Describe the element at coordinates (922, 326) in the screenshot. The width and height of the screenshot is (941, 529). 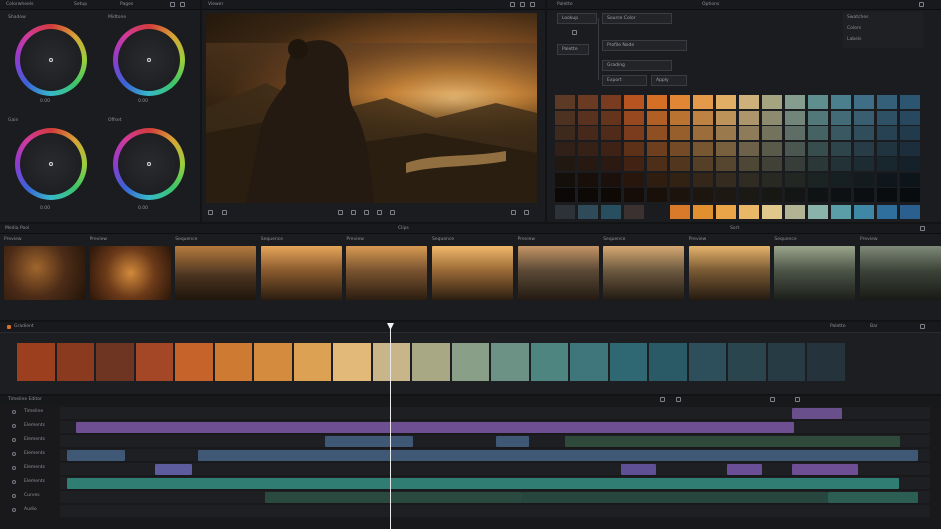
I see `fullscreen-icon` at that location.